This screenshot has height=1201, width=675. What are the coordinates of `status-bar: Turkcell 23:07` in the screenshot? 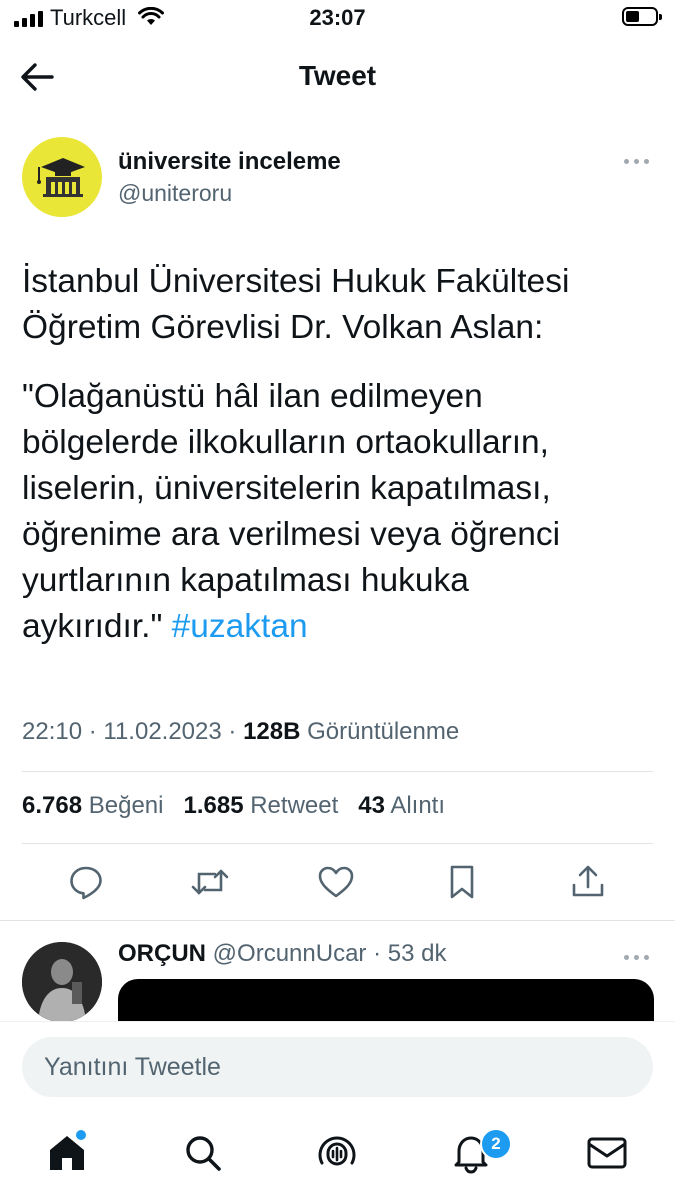 It's located at (337, 20).